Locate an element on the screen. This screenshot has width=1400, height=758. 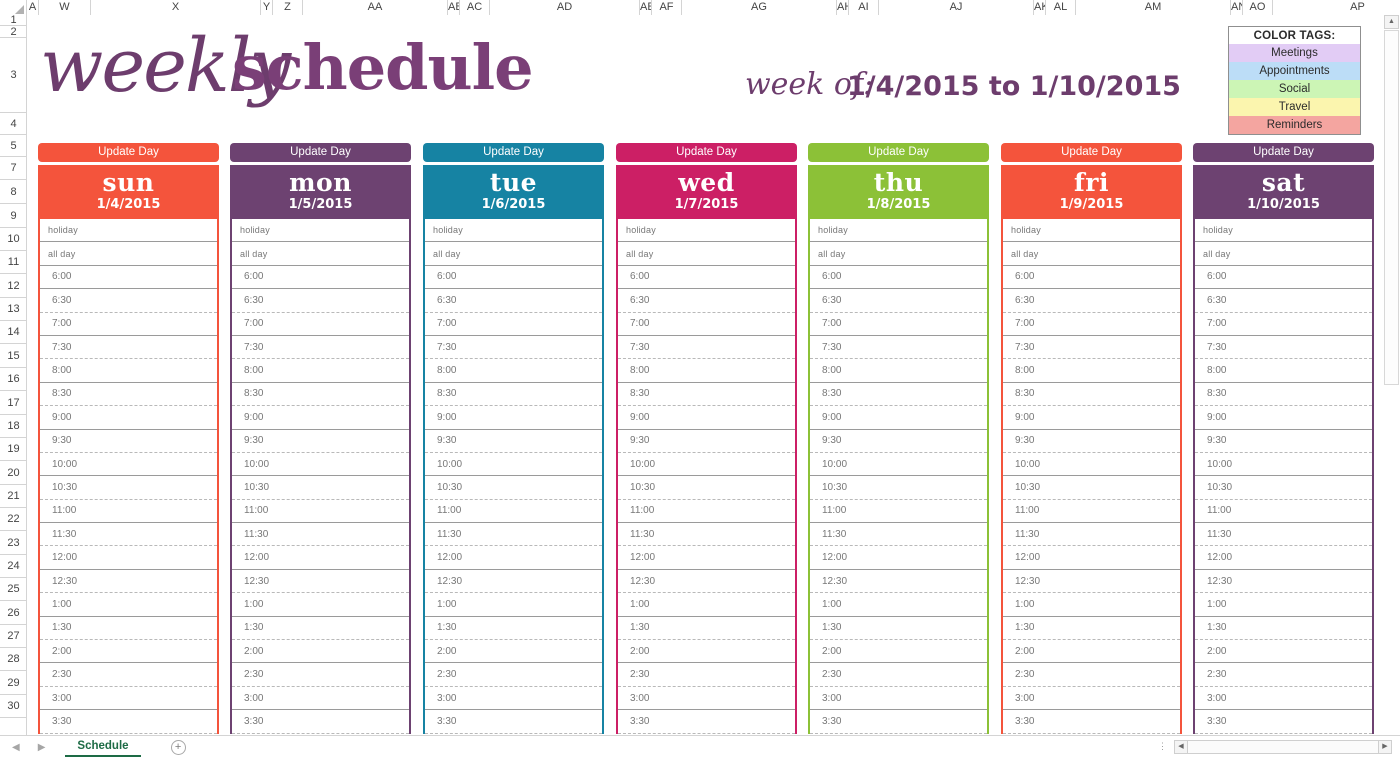
slot-tue-1200: 12:00 is located at coordinates (513, 558).